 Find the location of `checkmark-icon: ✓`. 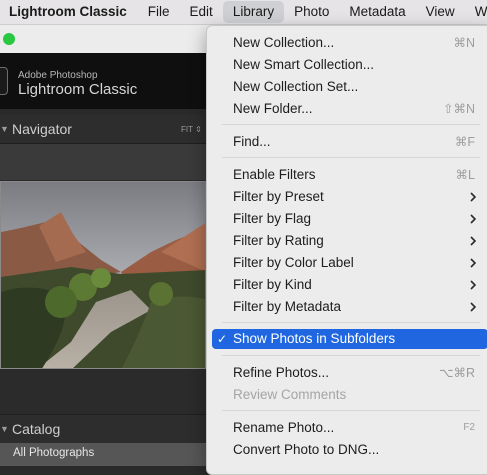

checkmark-icon: ✓ is located at coordinates (222, 339).